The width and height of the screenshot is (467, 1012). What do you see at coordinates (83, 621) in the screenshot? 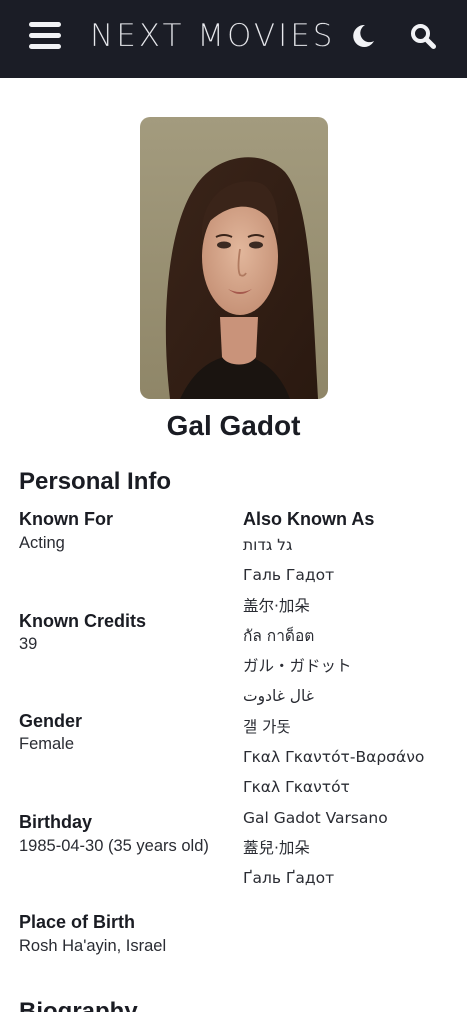
I see `known-credits-label: Known Credits` at bounding box center [83, 621].